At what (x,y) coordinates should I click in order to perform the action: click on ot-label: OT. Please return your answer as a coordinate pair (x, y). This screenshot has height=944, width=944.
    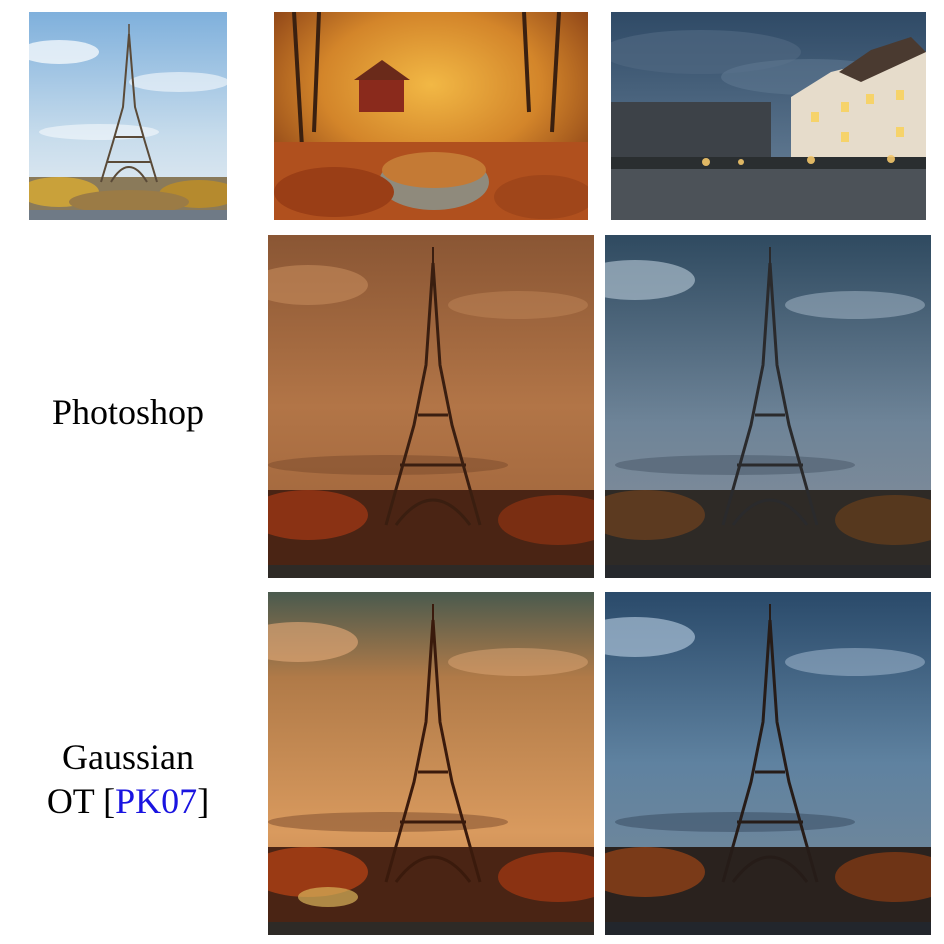
    Looking at the image, I should click on (70, 801).